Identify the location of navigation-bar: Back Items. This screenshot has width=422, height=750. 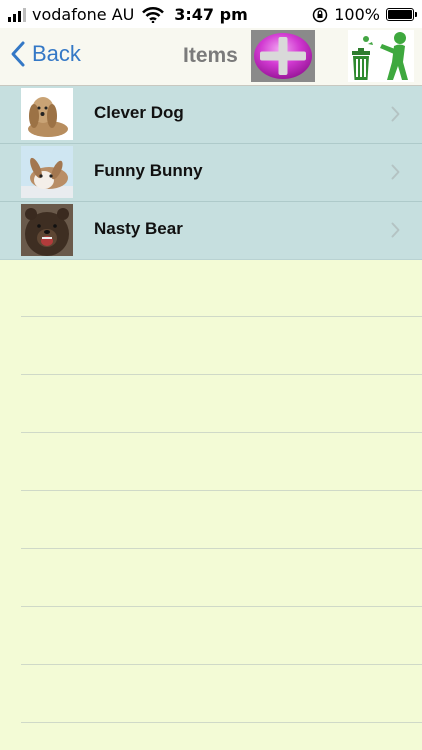
(211, 57).